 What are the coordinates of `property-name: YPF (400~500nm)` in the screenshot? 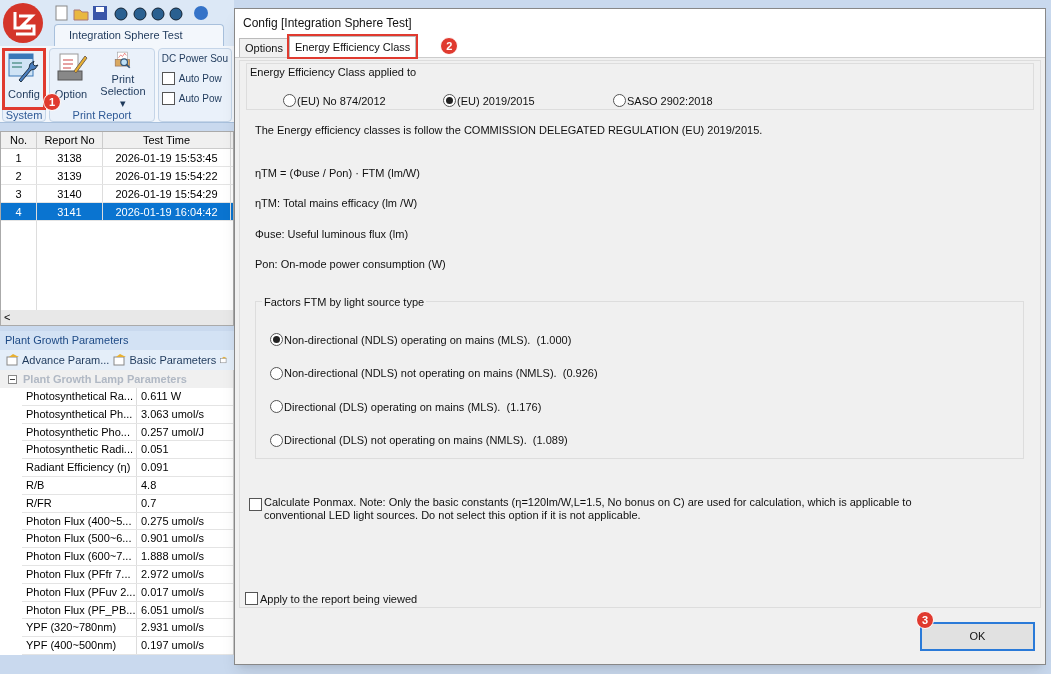 It's located at (79, 645).